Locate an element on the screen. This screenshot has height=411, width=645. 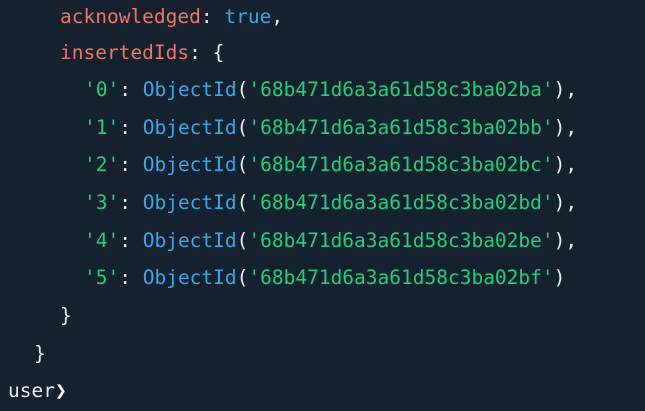
id-index: '3' is located at coordinates (102, 202).